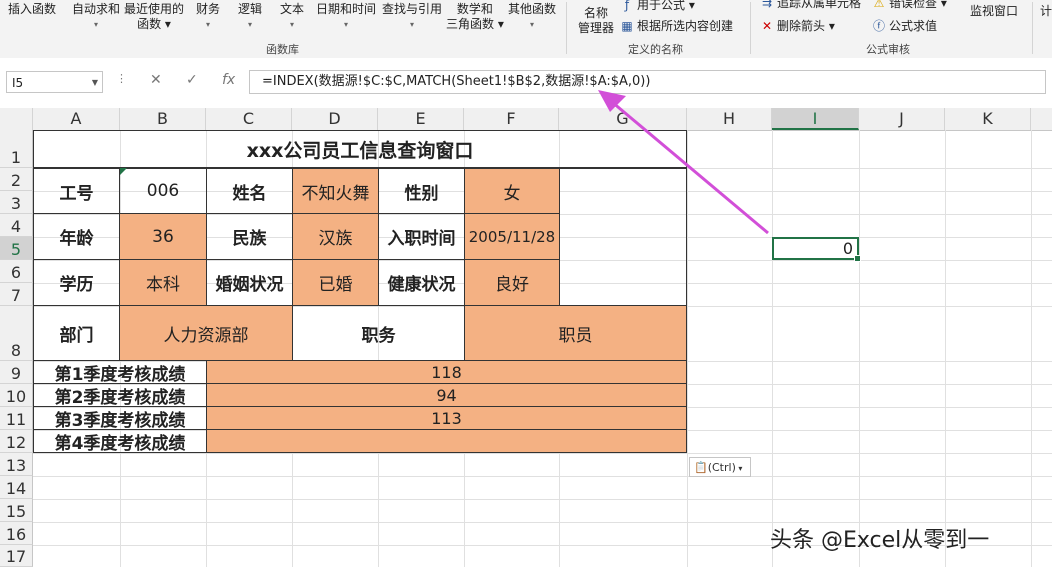 The image size is (1052, 567). I want to click on cancel-icon: ✕, so click(156, 80).